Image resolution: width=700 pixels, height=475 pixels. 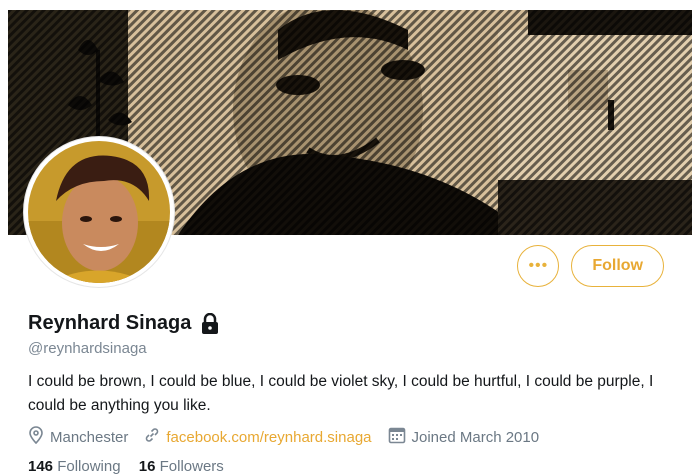 I want to click on calendar-icon, so click(x=397, y=437).